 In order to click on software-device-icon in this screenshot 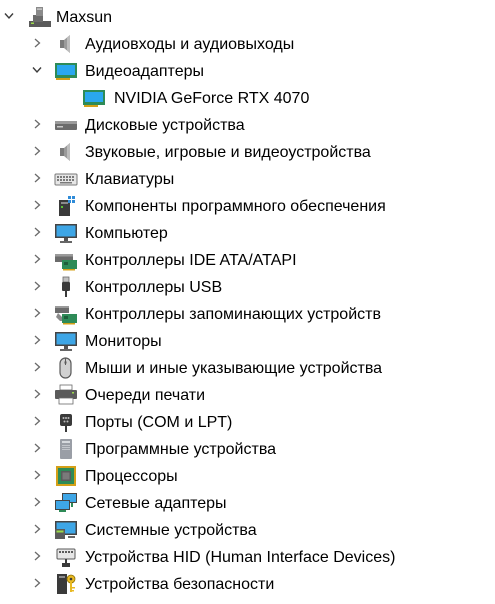, I will do `click(66, 449)`.